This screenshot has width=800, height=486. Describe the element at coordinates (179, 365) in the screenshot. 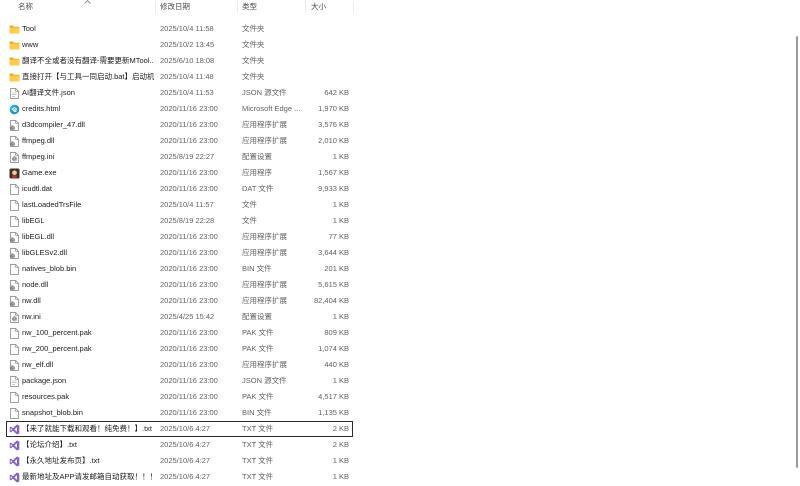

I see `file-row: nw_elf.dll 2020/11/16 23:00 应用程序扩展 440 KB` at that location.